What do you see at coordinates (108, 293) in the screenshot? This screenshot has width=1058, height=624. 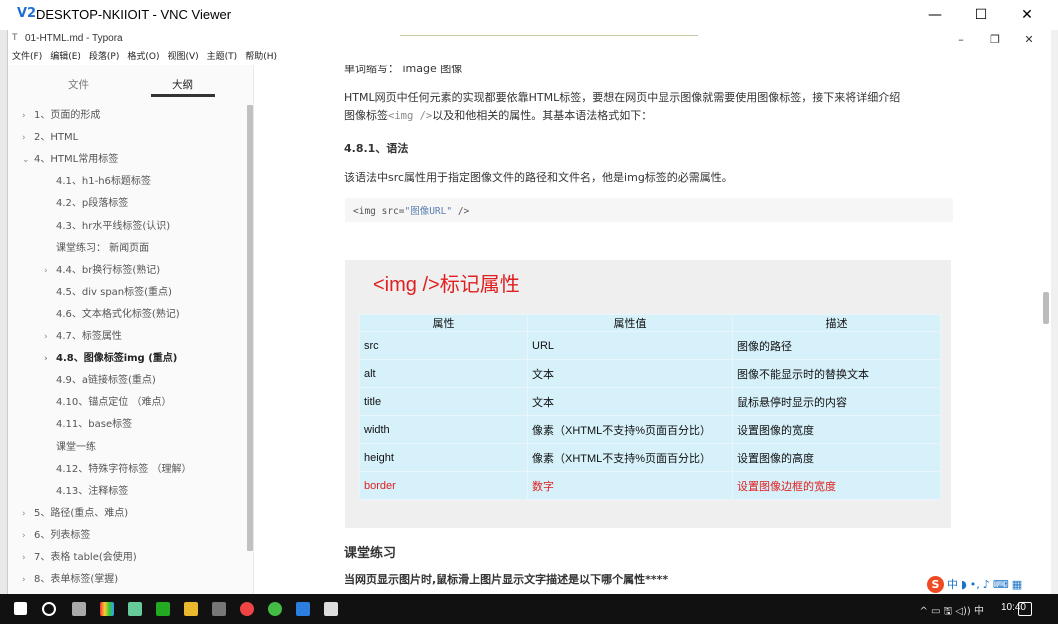 I see `outline-item: 4.5、div span标签(重点)` at bounding box center [108, 293].